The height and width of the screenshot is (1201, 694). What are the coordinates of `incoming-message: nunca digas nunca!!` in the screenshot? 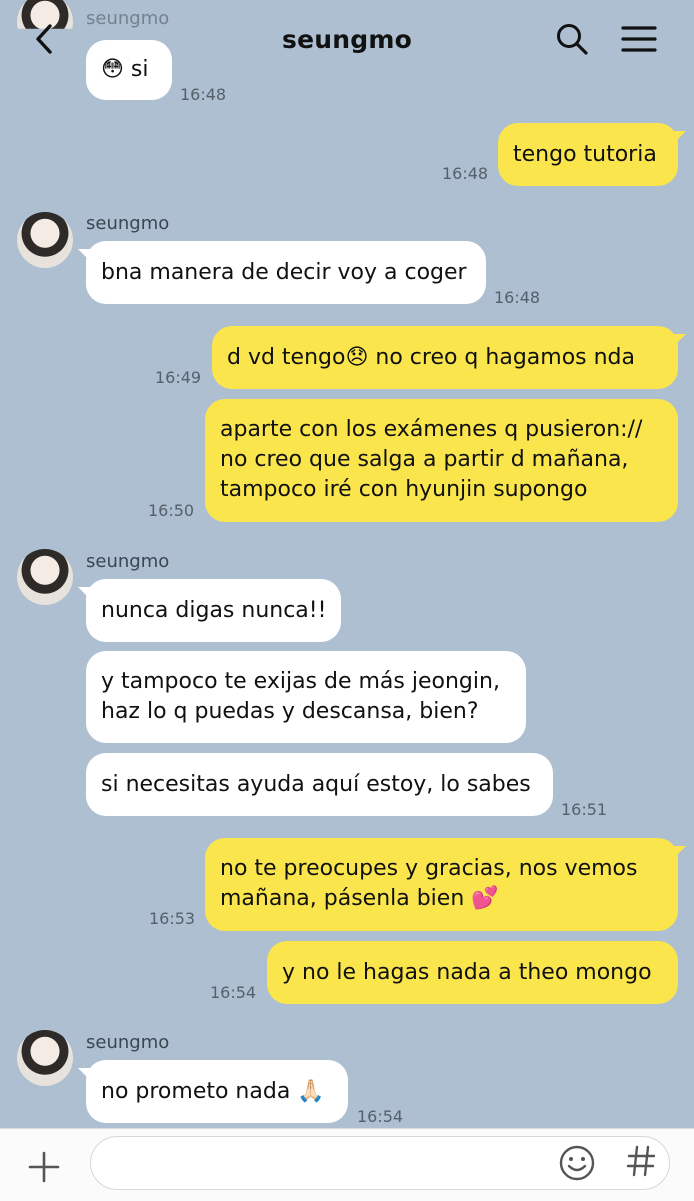 It's located at (213, 610).